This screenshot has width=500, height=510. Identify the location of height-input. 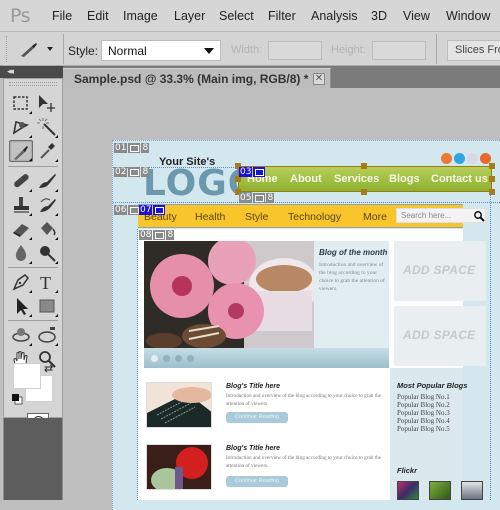
(399, 50).